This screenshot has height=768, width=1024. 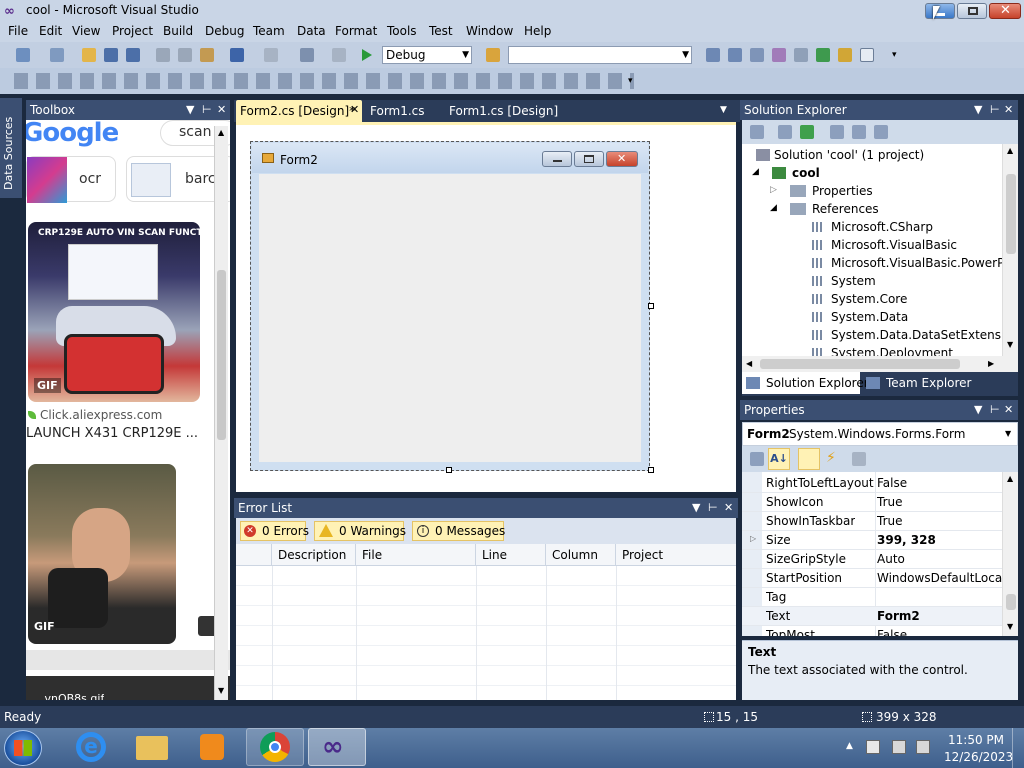 I want to click on properties-icon, so click(x=757, y=132).